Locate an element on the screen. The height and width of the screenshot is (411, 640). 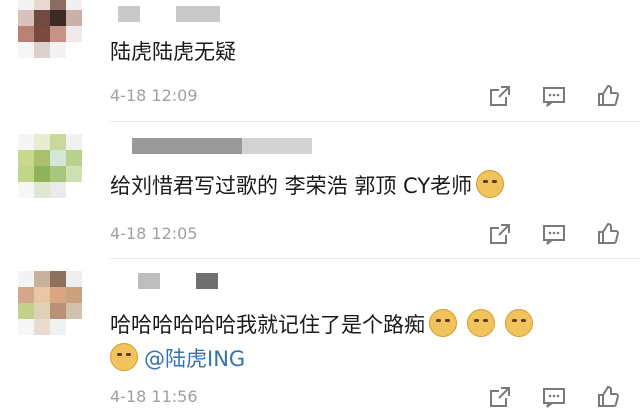
timestamp: 4-18 12:05 is located at coordinates (154, 233).